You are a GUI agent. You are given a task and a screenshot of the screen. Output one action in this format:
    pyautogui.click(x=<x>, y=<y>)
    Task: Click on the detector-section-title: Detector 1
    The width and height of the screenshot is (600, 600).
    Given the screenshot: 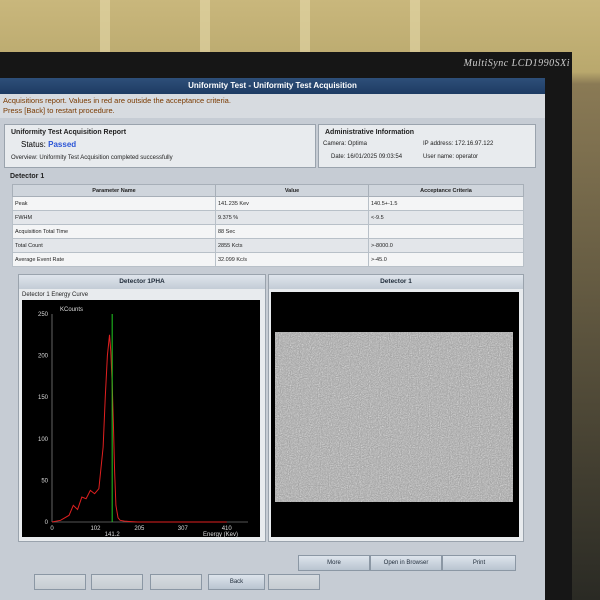 What is the action you would take?
    pyautogui.click(x=27, y=176)
    